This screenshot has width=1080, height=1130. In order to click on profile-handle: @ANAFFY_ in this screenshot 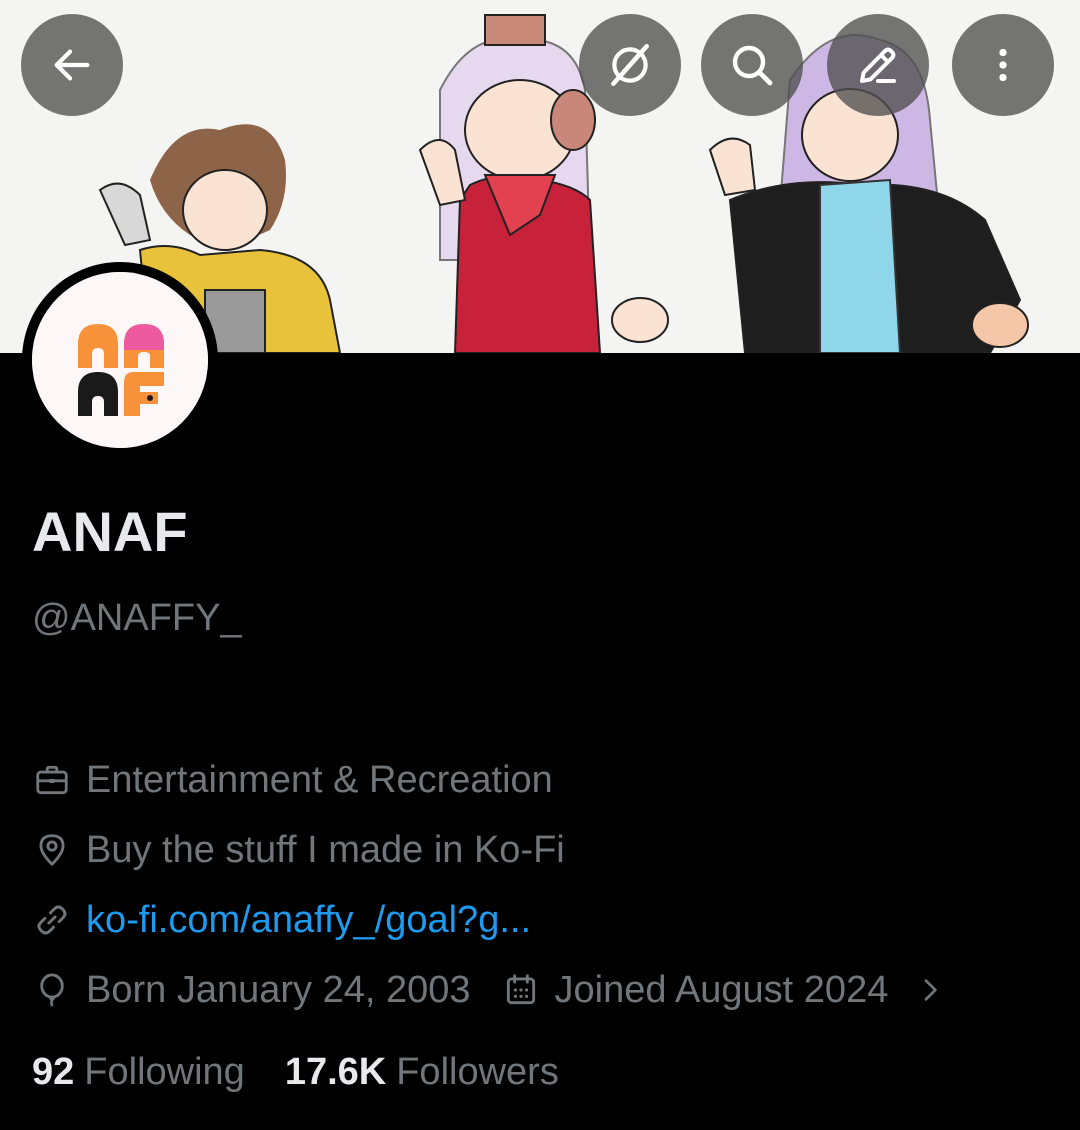, I will do `click(137, 618)`.